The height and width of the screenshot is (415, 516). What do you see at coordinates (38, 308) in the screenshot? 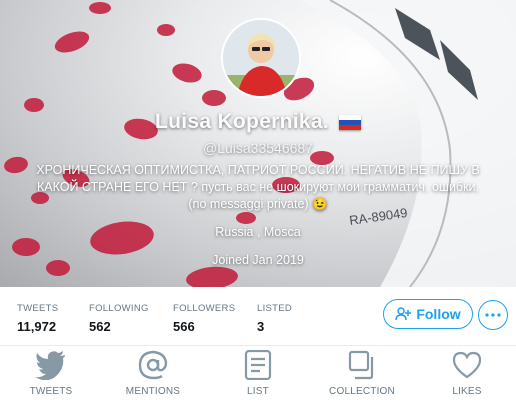
I see `stat-label: TWEETS` at bounding box center [38, 308].